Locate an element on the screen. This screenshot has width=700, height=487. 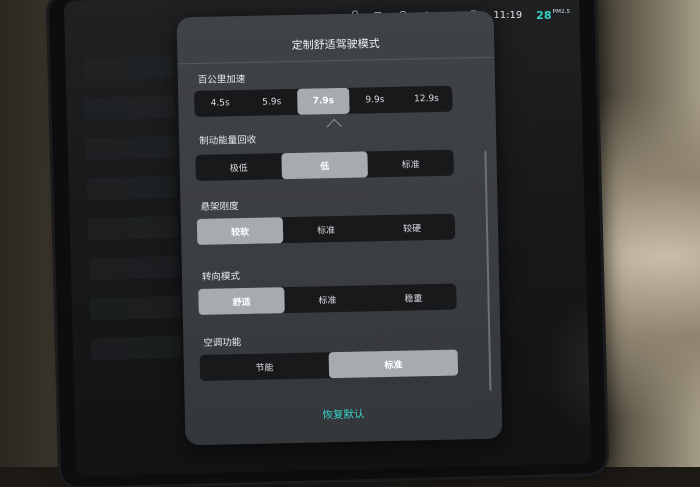
suspension-selector: 较软 标准 较硬 is located at coordinates (326, 229).